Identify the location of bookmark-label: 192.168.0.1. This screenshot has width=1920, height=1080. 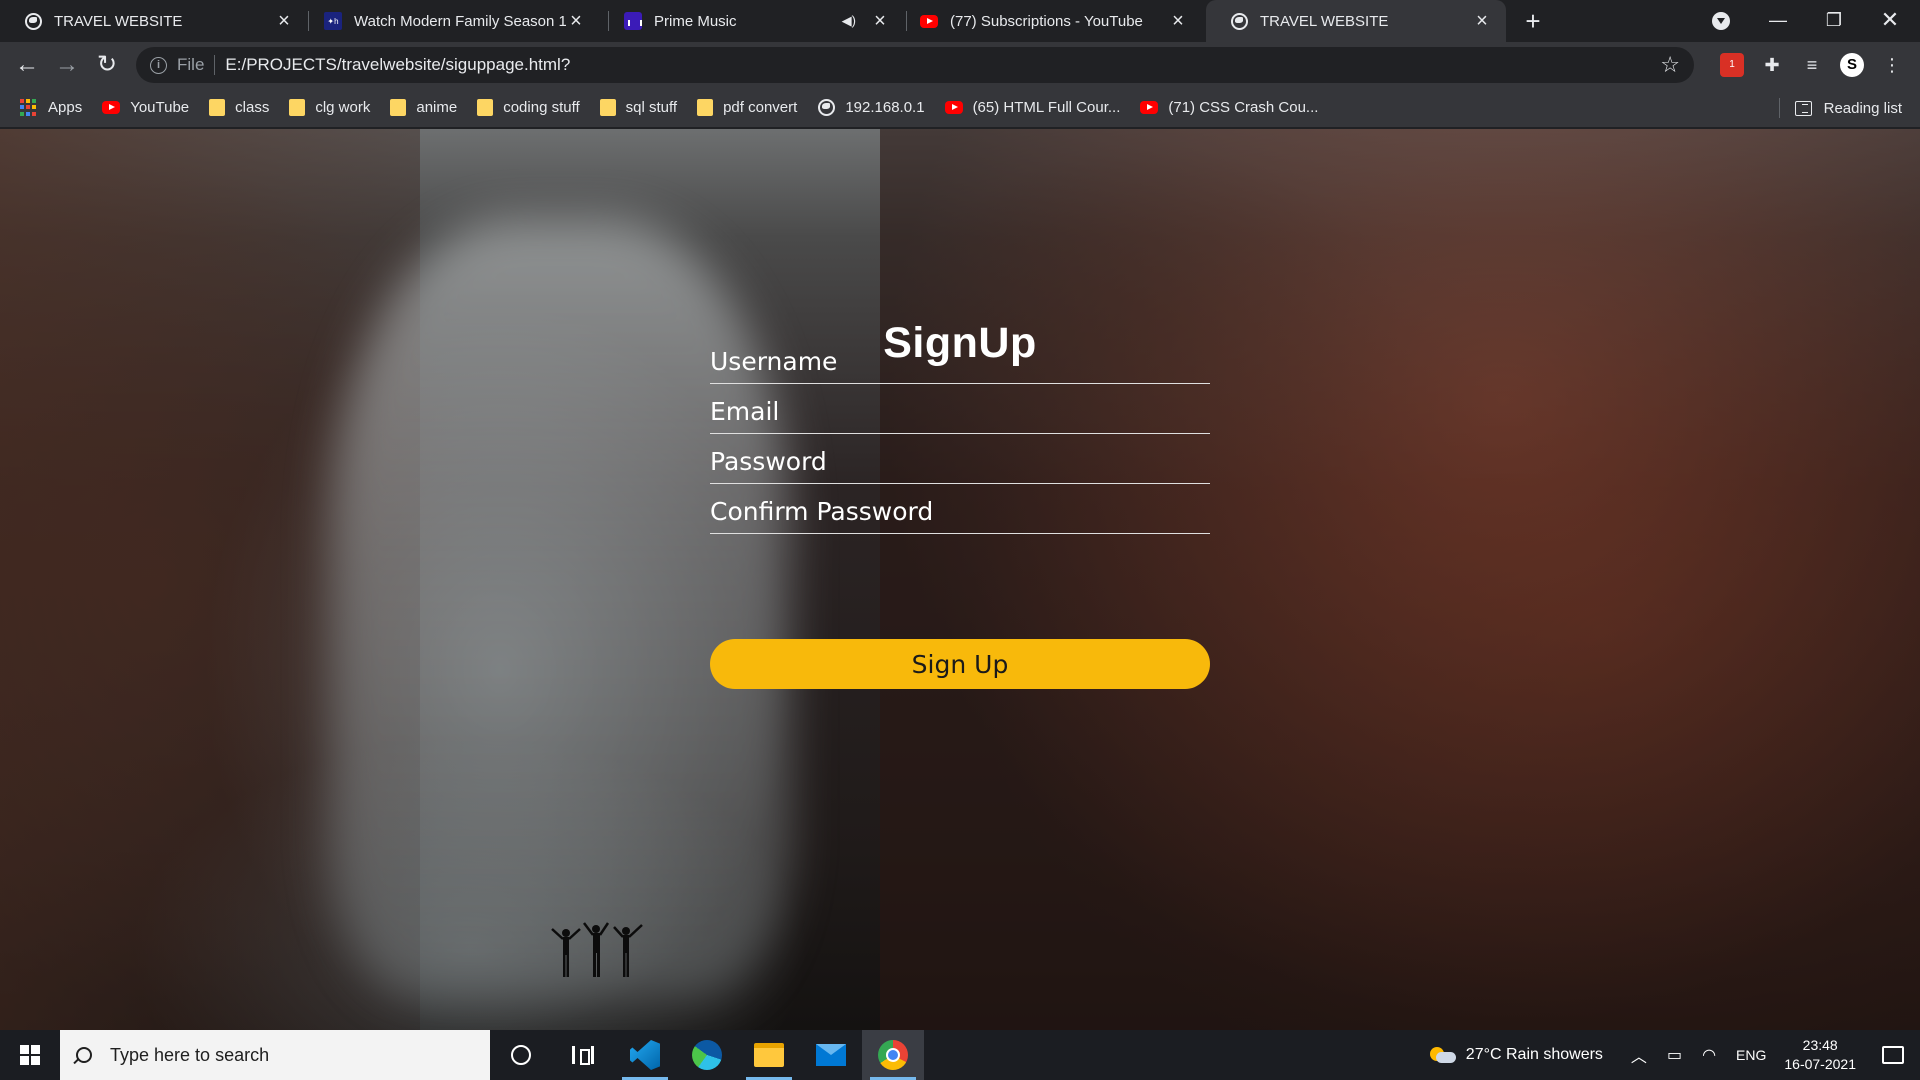
(885, 107).